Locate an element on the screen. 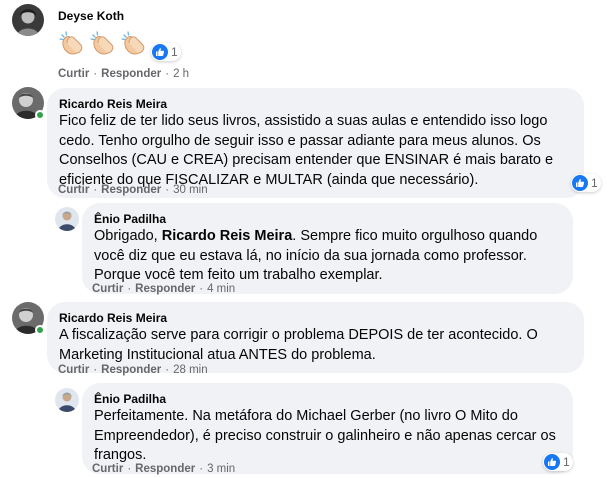 This screenshot has width=610, height=478. comment-emoji-content is located at coordinates (104, 43).